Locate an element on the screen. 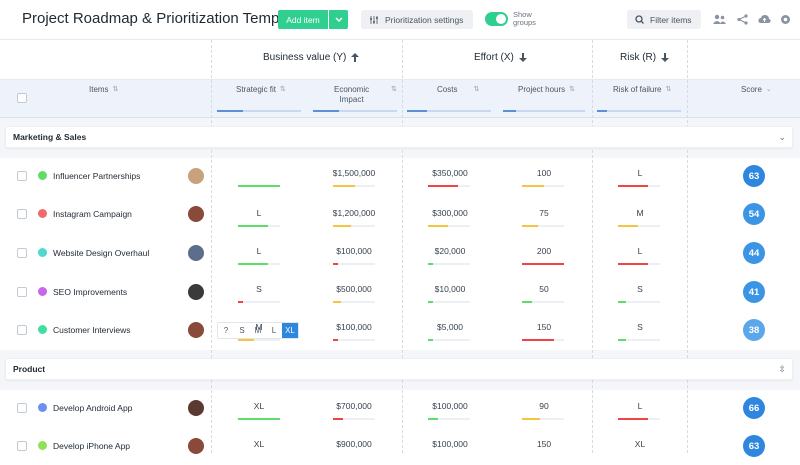 This screenshot has height=465, width=800. add-item-button: Add item is located at coordinates (303, 19).